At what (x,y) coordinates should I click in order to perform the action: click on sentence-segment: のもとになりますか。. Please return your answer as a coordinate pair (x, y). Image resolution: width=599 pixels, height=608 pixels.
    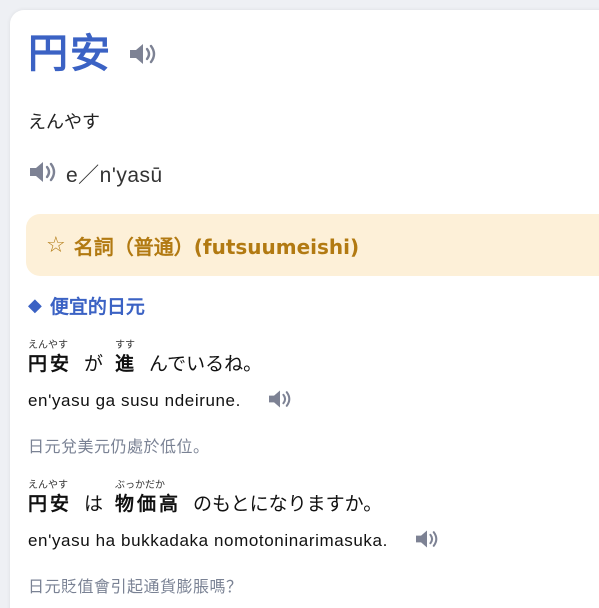
    Looking at the image, I should click on (287, 497).